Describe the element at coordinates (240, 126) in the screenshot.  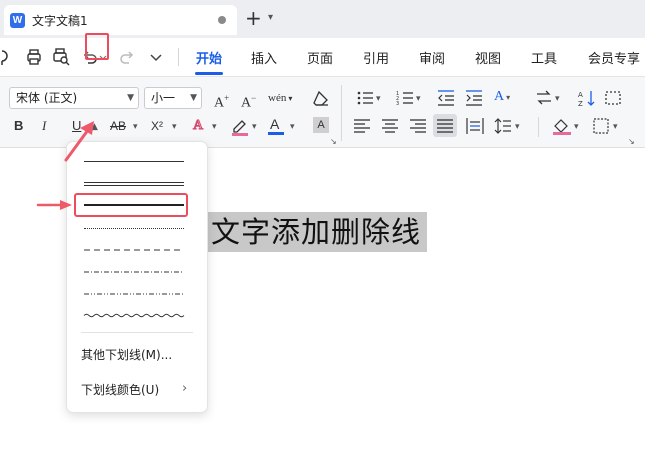
I see `highlight-pen-icon` at that location.